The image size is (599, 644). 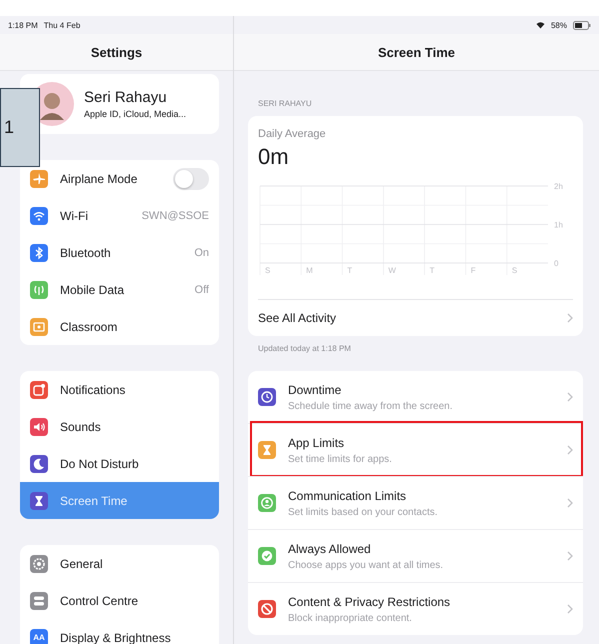 I want to click on status-date: Thu 4 Feb, so click(x=62, y=25).